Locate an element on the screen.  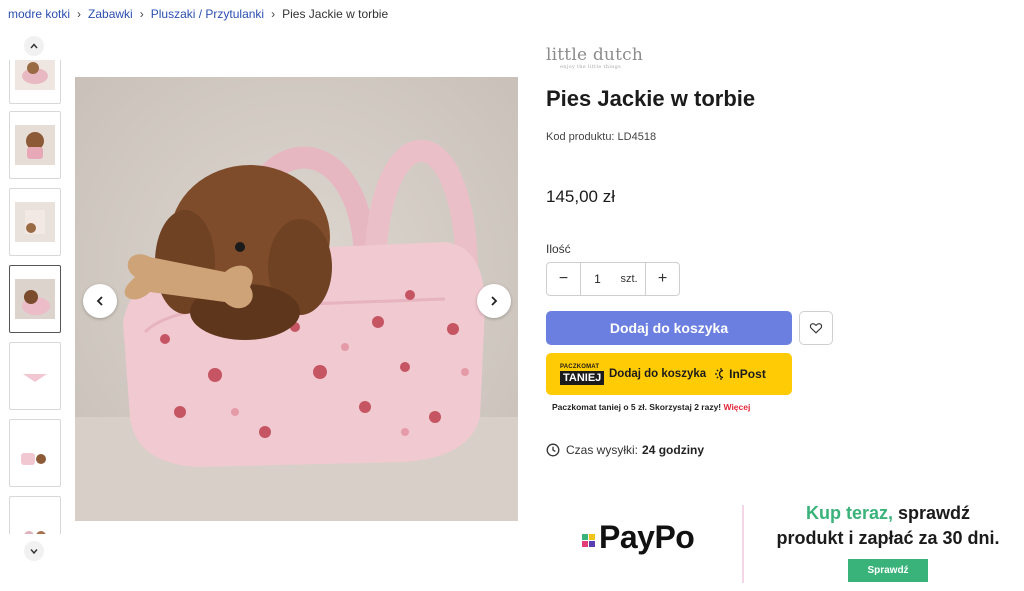
quantity-stepper: − szt. + is located at coordinates (613, 279).